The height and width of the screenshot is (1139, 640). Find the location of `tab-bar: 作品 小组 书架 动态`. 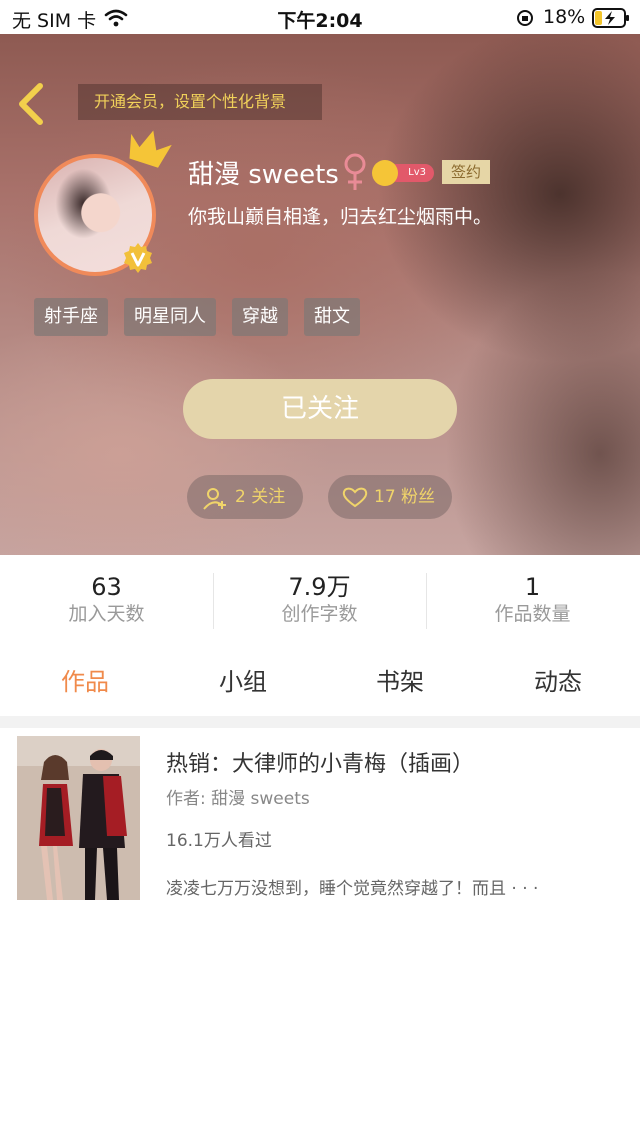

tab-bar: 作品 小组 书架 动态 is located at coordinates (320, 683).